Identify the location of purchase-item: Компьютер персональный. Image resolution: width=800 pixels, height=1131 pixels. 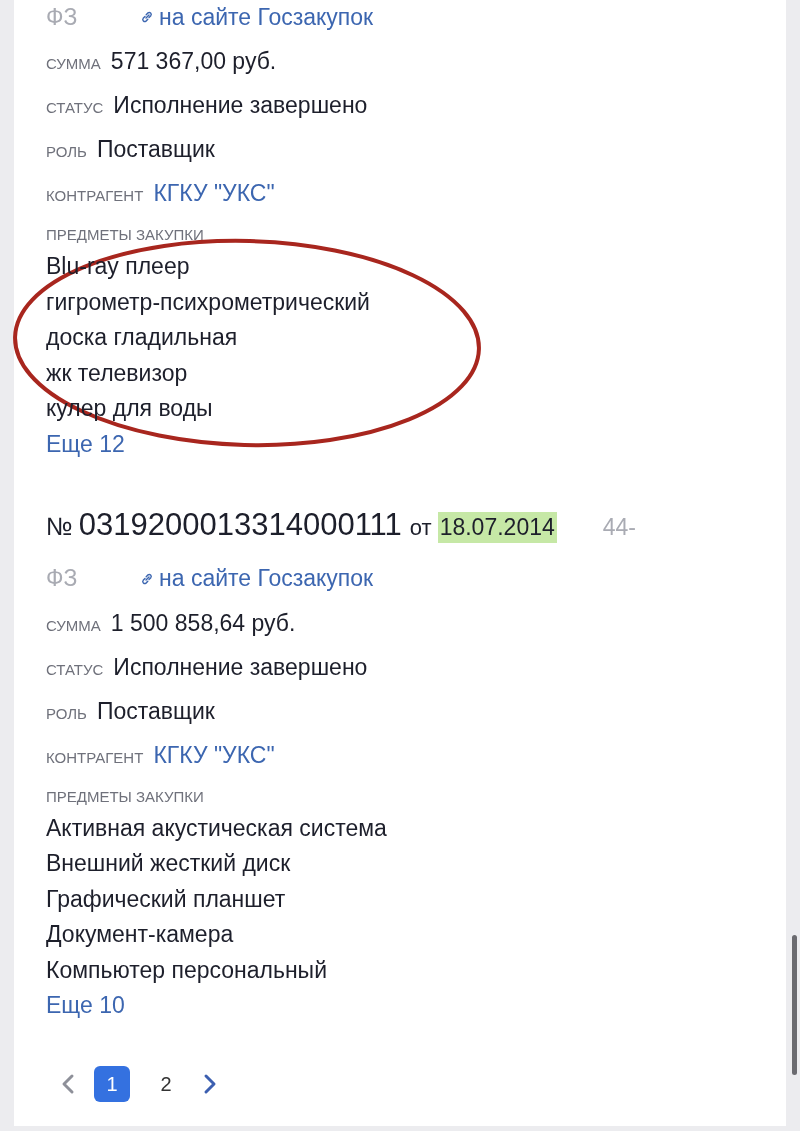
(187, 970).